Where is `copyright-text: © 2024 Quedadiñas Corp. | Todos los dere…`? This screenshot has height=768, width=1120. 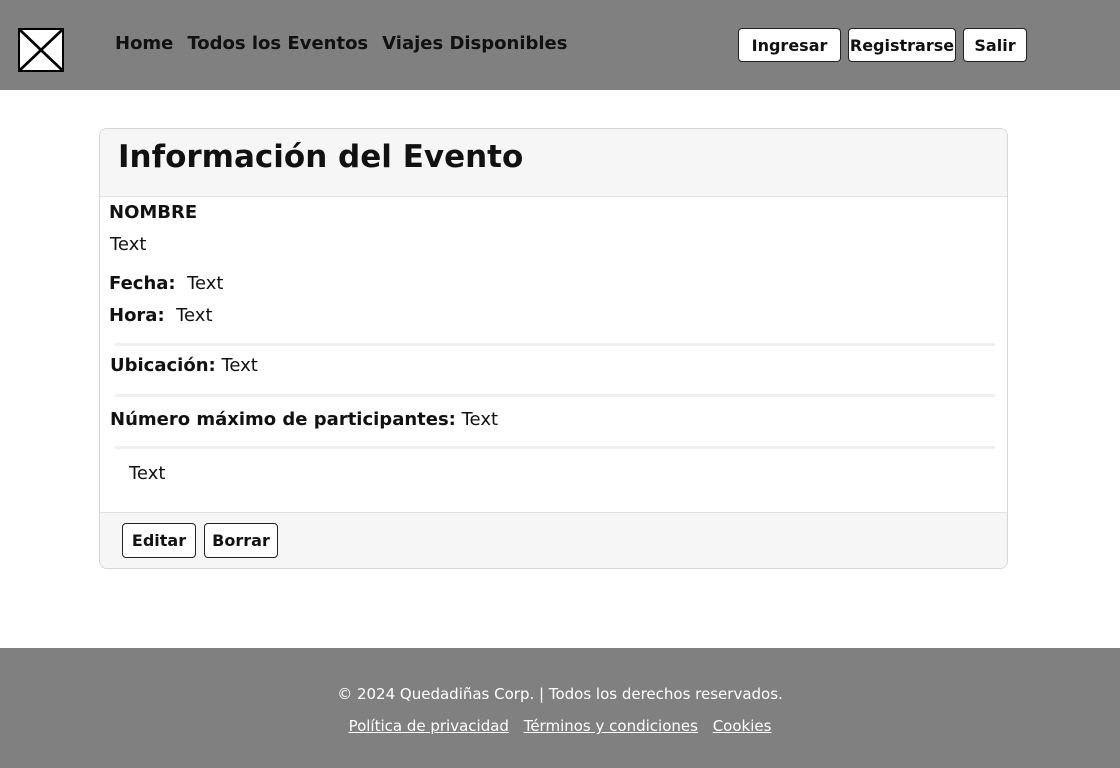 copyright-text: © 2024 Quedadiñas Corp. | Todos los dere… is located at coordinates (560, 694).